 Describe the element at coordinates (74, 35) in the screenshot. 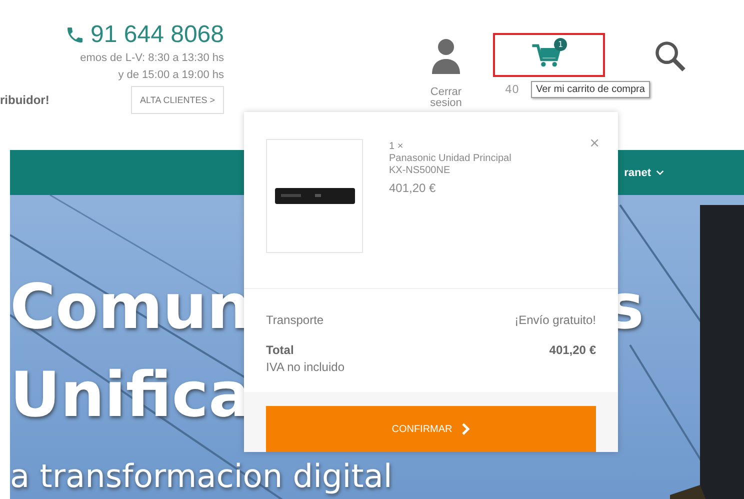

I see `phone-icon` at that location.